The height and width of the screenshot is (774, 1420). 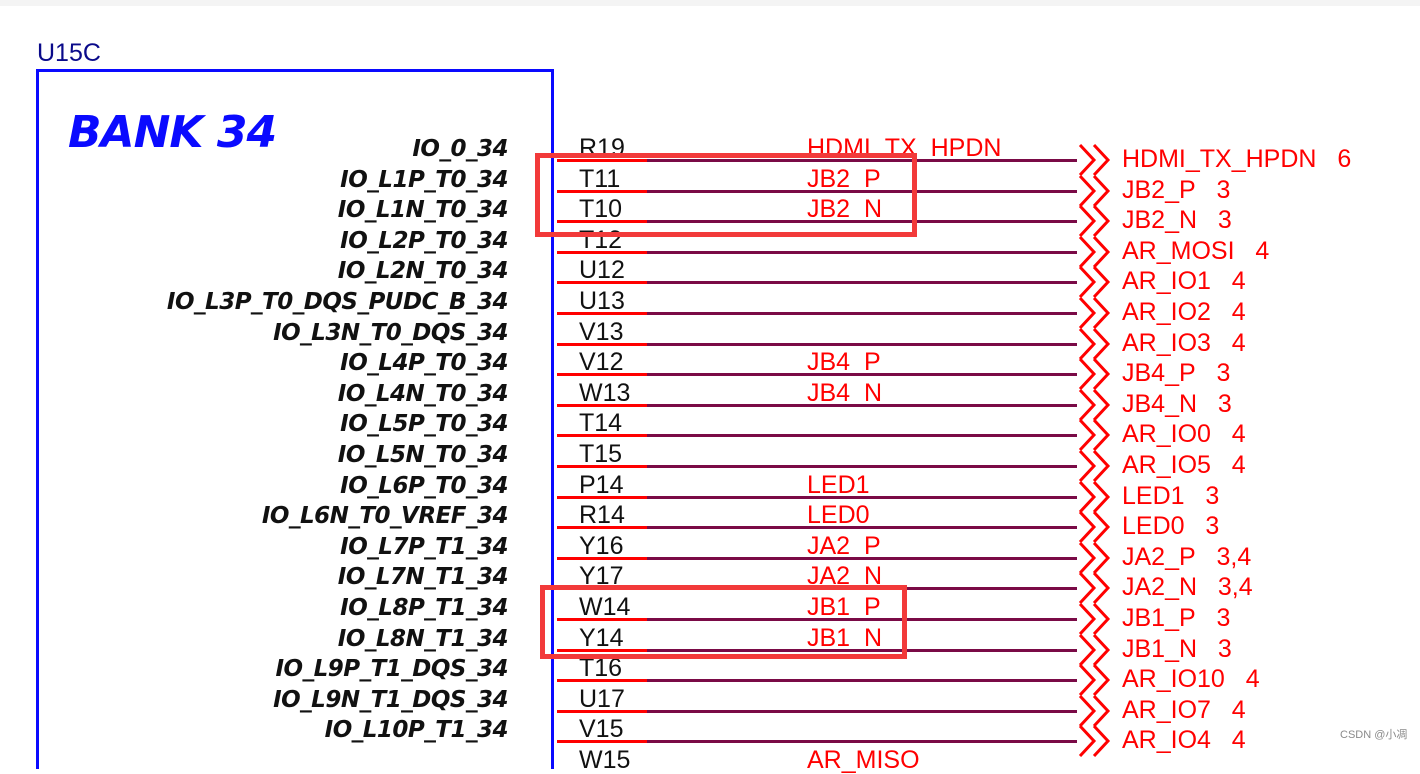 I want to click on pin-number: V15, so click(x=601, y=729).